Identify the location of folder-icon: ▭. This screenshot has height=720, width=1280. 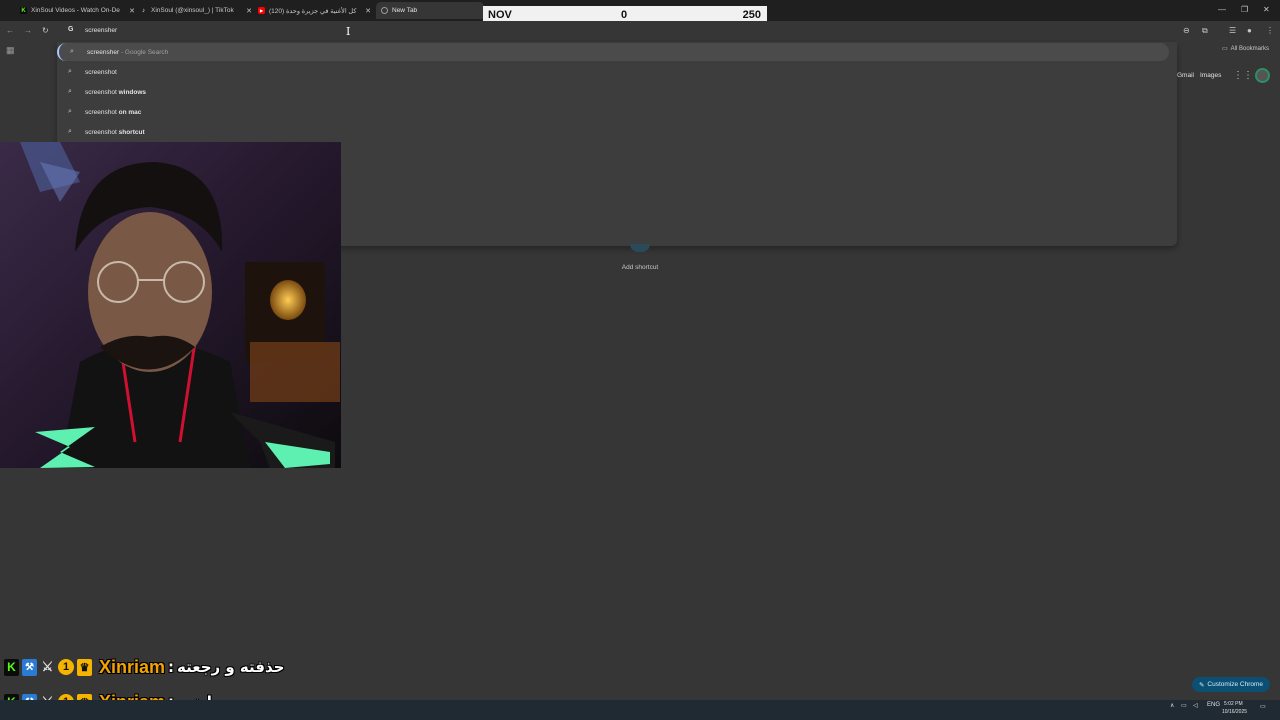
(1225, 49).